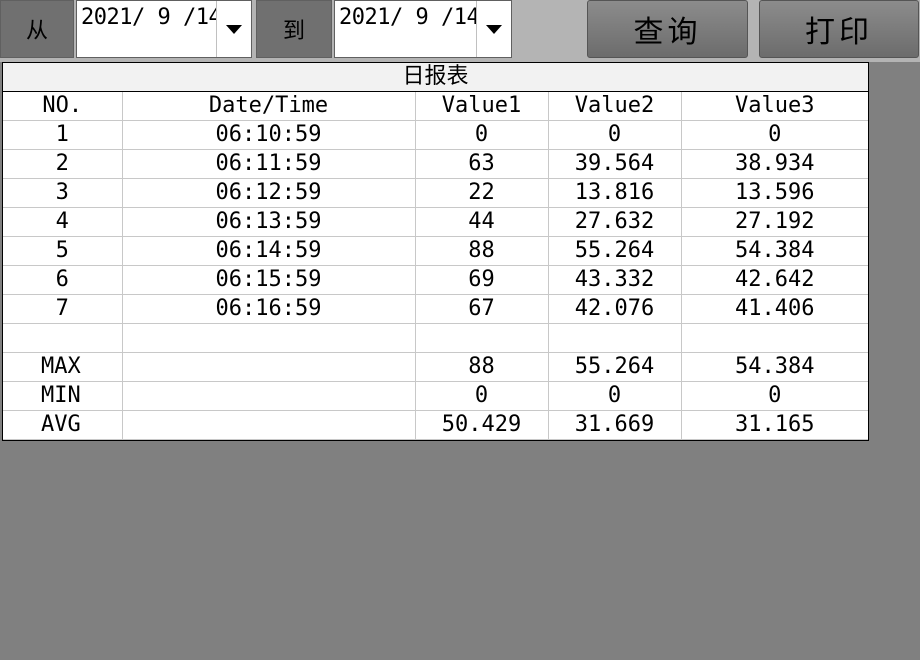 This screenshot has width=920, height=660. What do you see at coordinates (481, 164) in the screenshot?
I see `table-cell: 63` at bounding box center [481, 164].